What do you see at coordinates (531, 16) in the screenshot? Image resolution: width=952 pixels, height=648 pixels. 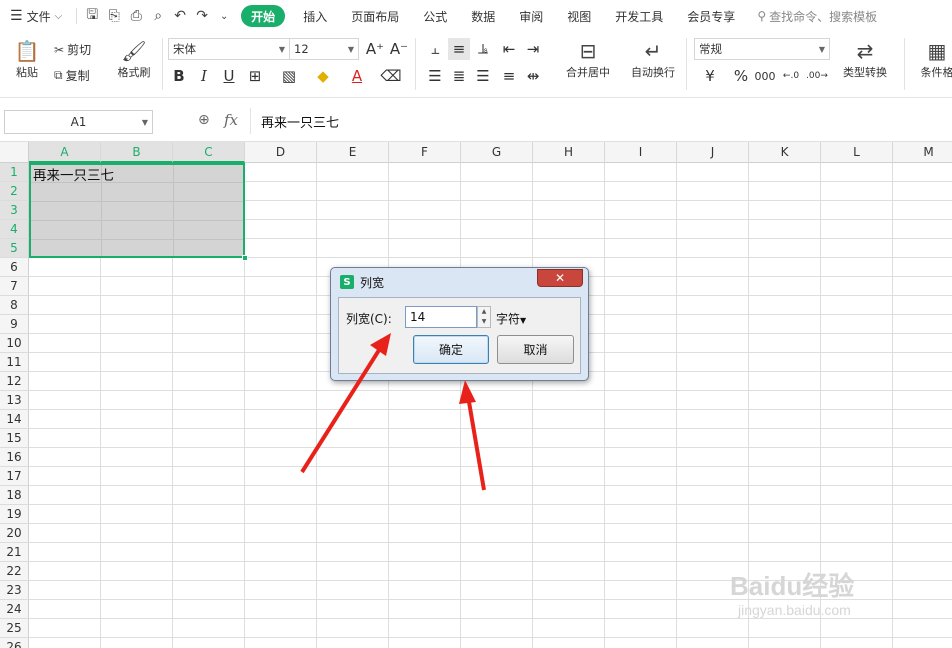 I see `tab-review: 审阅` at bounding box center [531, 16].